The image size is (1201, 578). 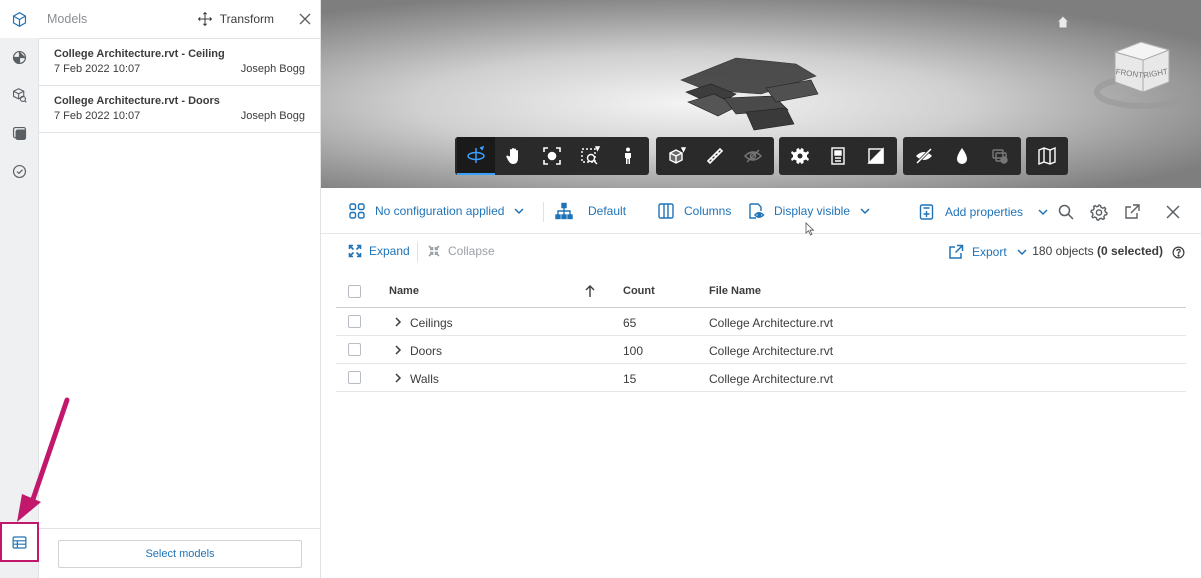 I want to click on table-row: Walls 15 College Architecture.rvt, so click(x=761, y=378).